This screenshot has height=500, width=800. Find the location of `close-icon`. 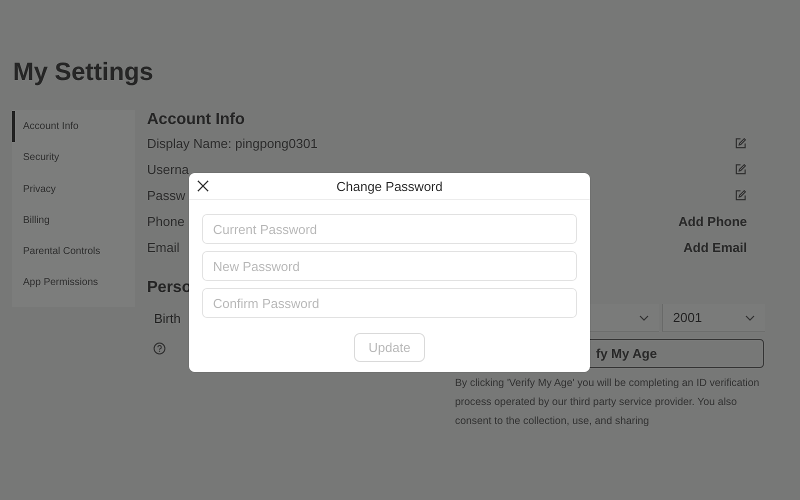

close-icon is located at coordinates (203, 186).